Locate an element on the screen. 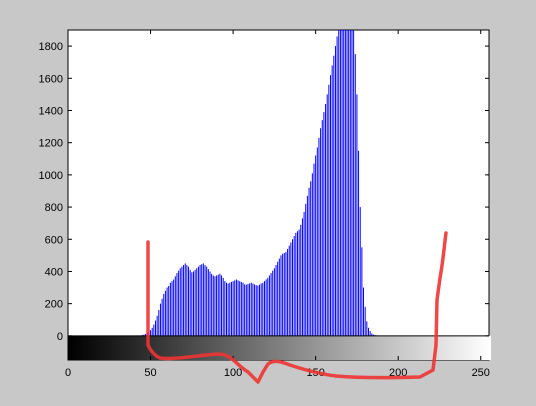  y-tick-label: 1400 is located at coordinates (51, 111).